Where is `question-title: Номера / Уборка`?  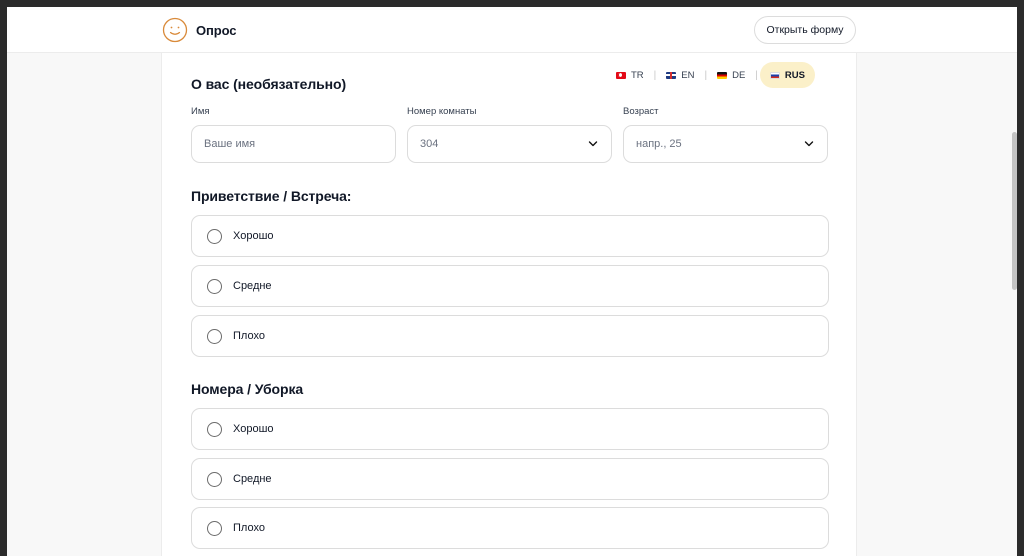
question-title: Номера / Уборка is located at coordinates (247, 389).